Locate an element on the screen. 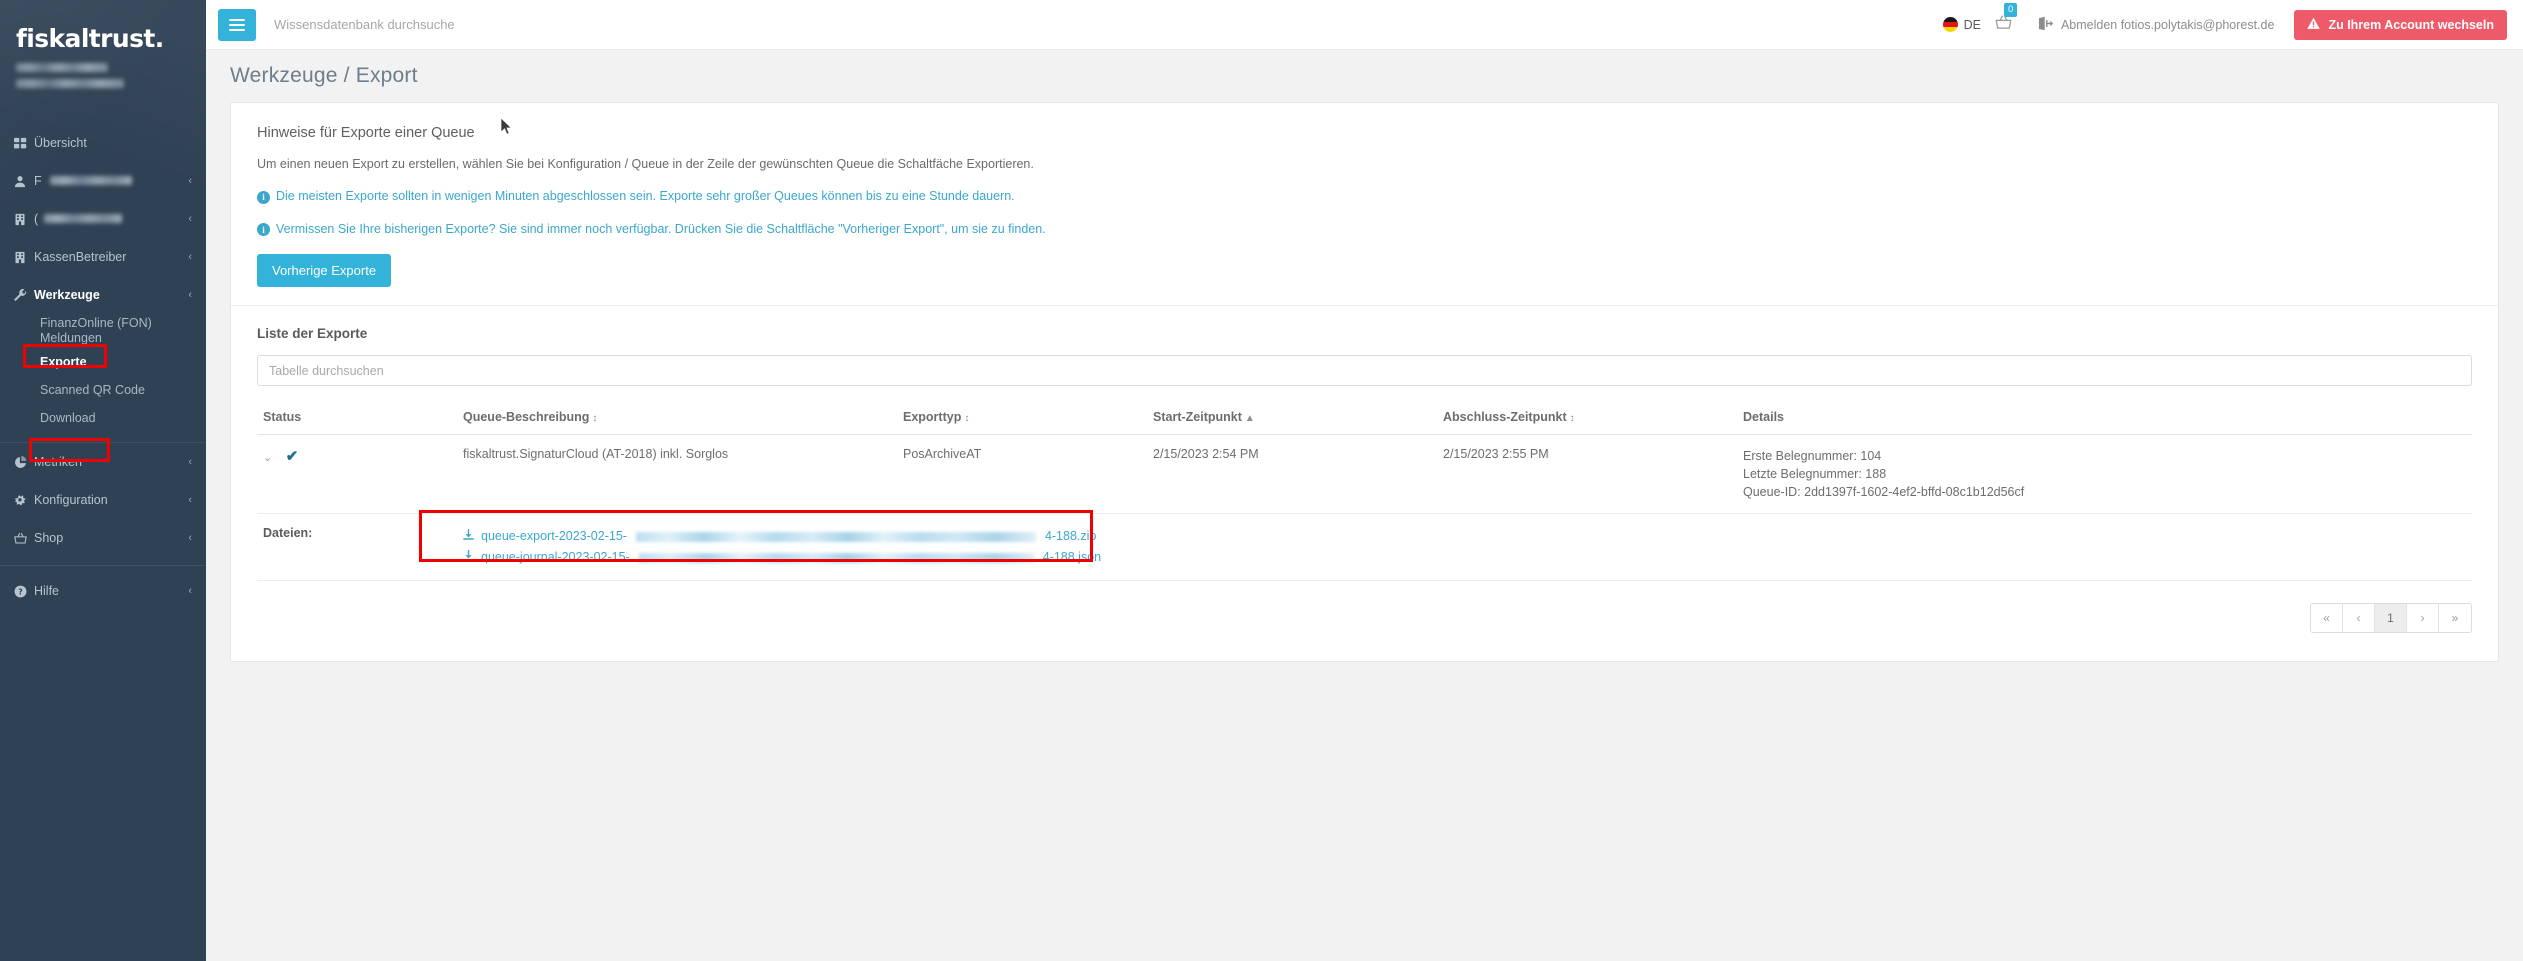 The height and width of the screenshot is (961, 2523). sidebar-item-user: F ‹ is located at coordinates (103, 181).